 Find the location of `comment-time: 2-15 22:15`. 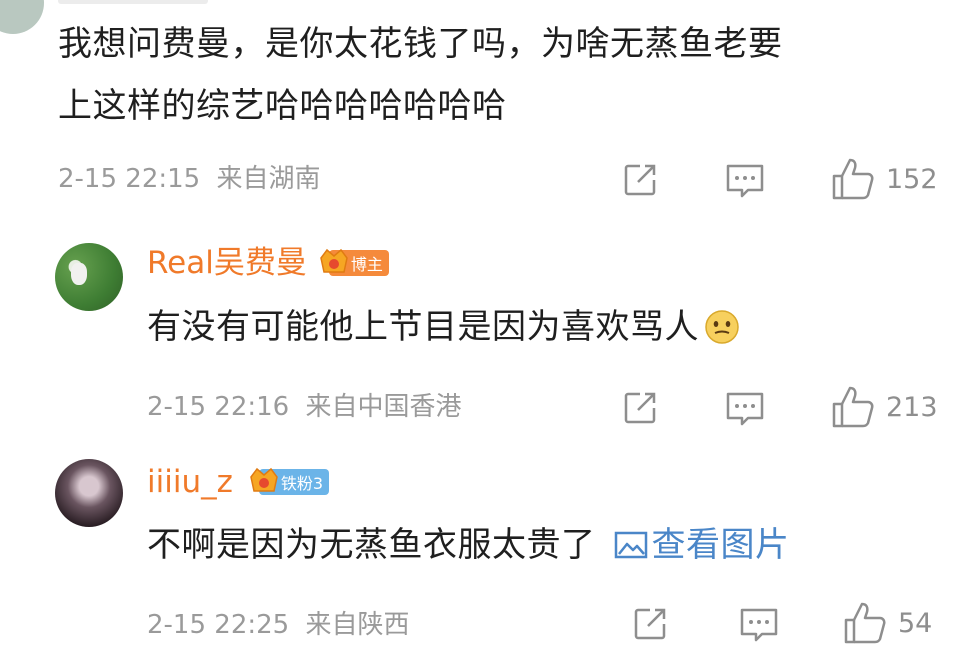

comment-time: 2-15 22:15 is located at coordinates (129, 179).